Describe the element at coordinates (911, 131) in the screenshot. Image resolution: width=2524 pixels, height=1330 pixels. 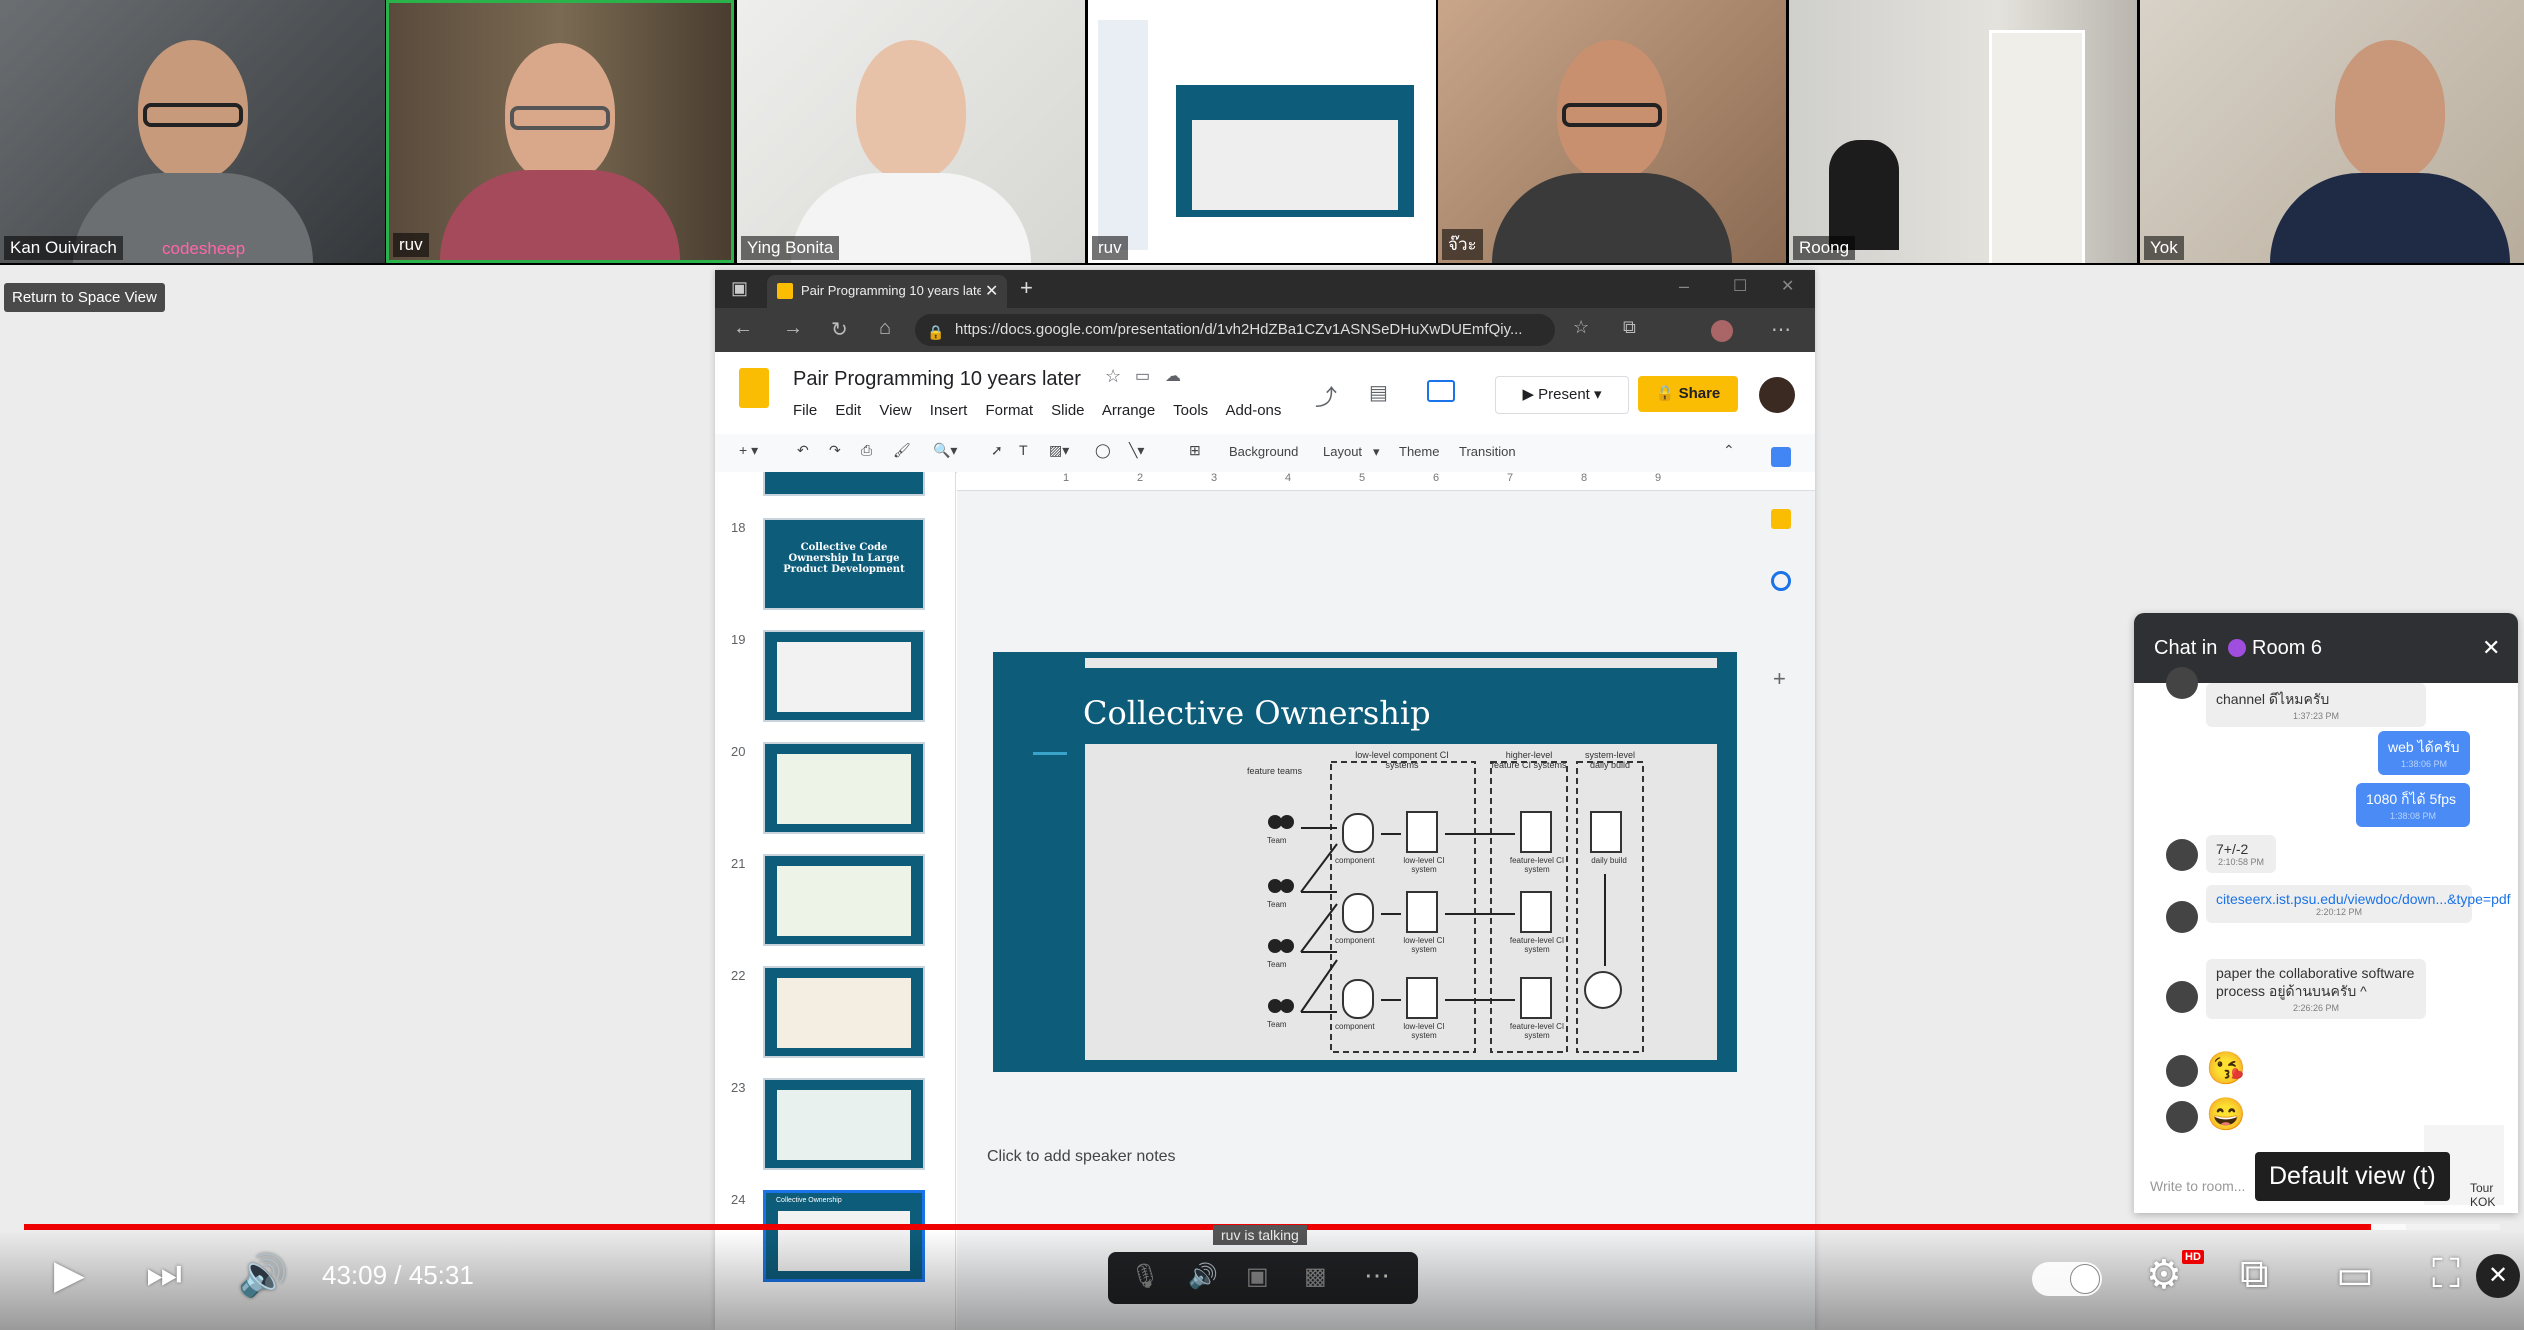
I see `participant-tile-ying: Ying Bonita` at that location.